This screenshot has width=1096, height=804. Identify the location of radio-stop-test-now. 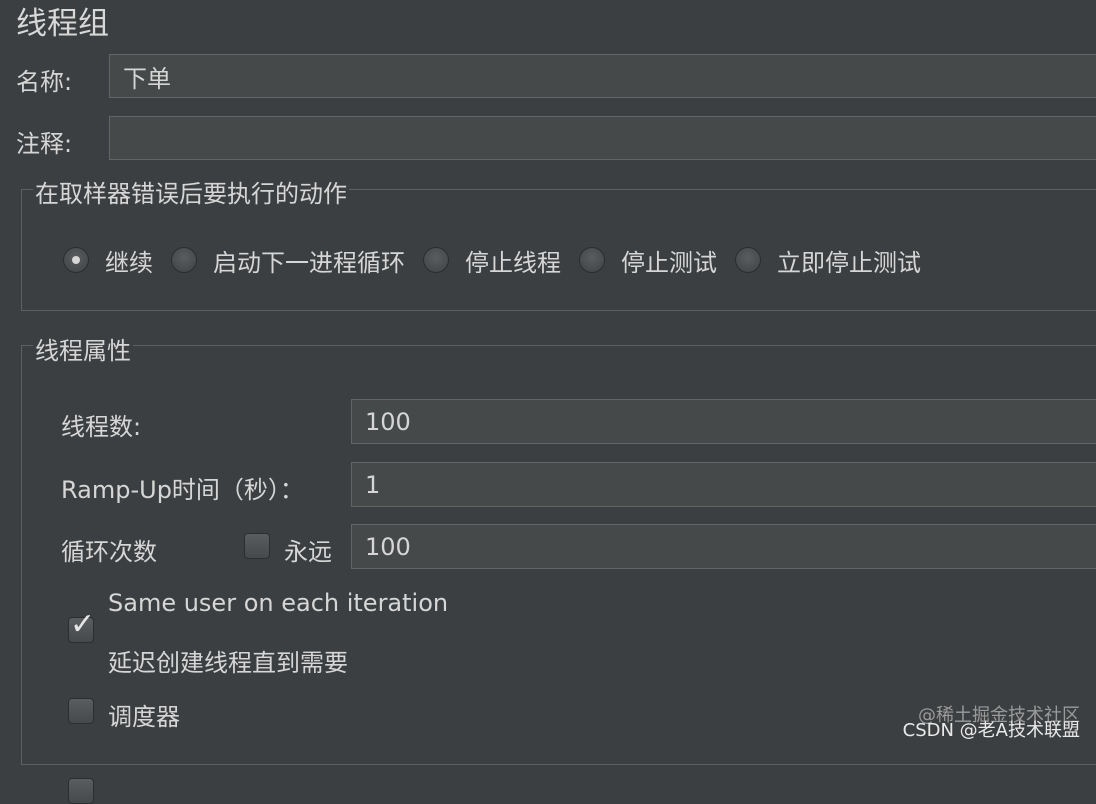
(748, 260).